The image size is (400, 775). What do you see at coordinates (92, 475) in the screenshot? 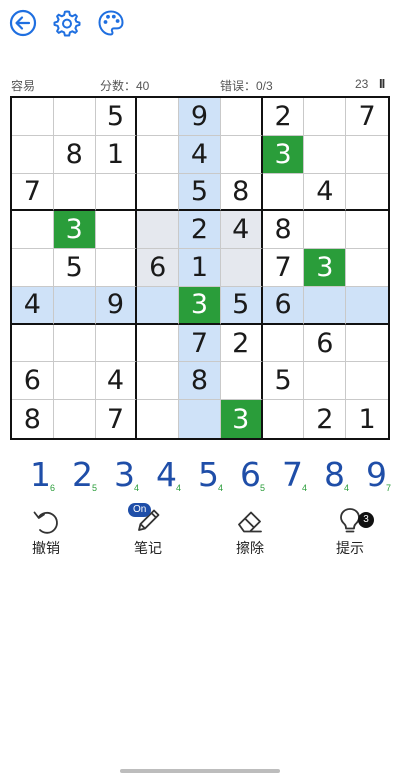
I see `number-button-2: 25` at bounding box center [92, 475].